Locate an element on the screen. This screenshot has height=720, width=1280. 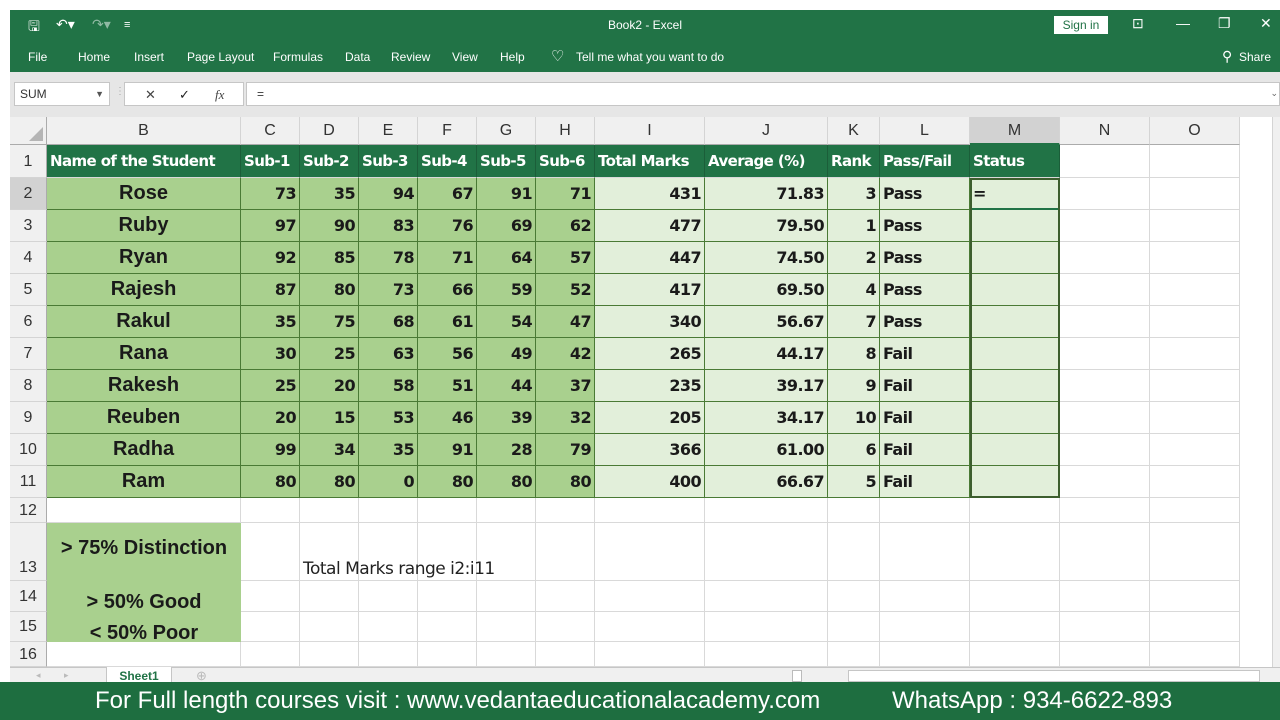
average-cell: 44.17 is located at coordinates (766, 354).